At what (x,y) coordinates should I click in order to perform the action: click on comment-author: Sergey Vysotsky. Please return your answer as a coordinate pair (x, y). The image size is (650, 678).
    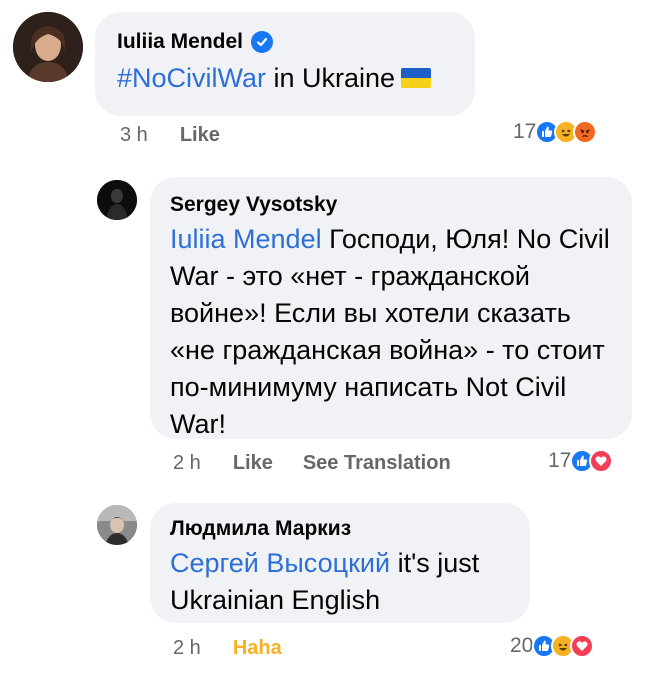
    Looking at the image, I should click on (253, 205).